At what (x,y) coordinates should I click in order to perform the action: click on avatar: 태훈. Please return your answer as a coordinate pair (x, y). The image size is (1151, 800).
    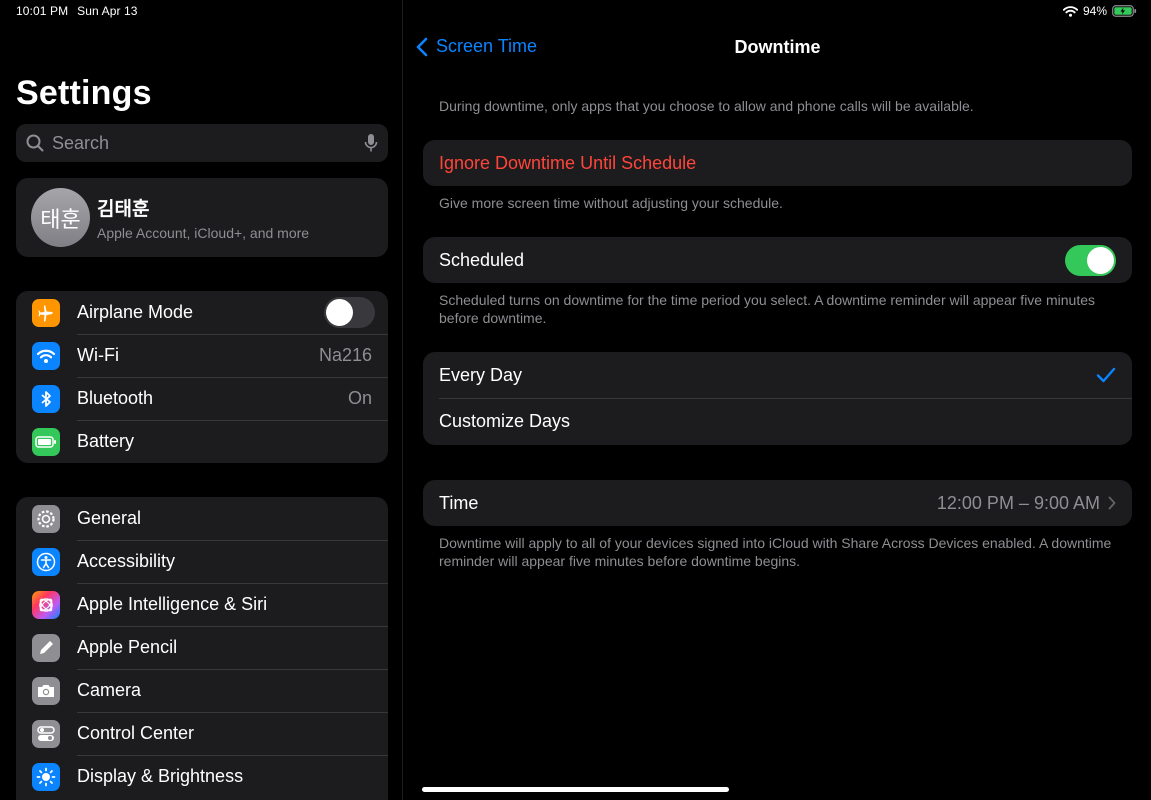
    Looking at the image, I should click on (60, 217).